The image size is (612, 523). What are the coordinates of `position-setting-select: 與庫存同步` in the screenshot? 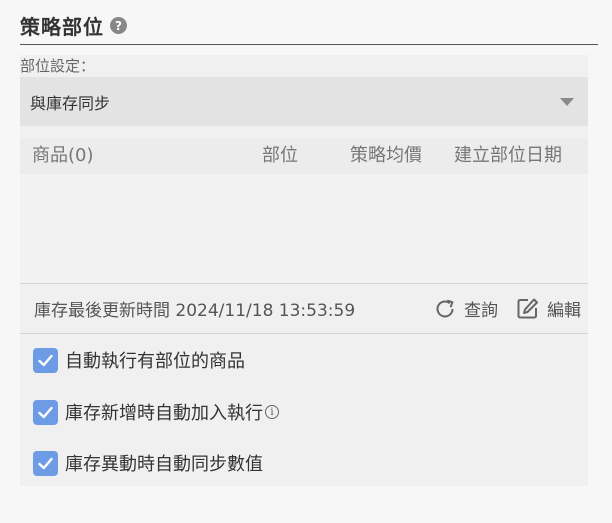 It's located at (304, 101).